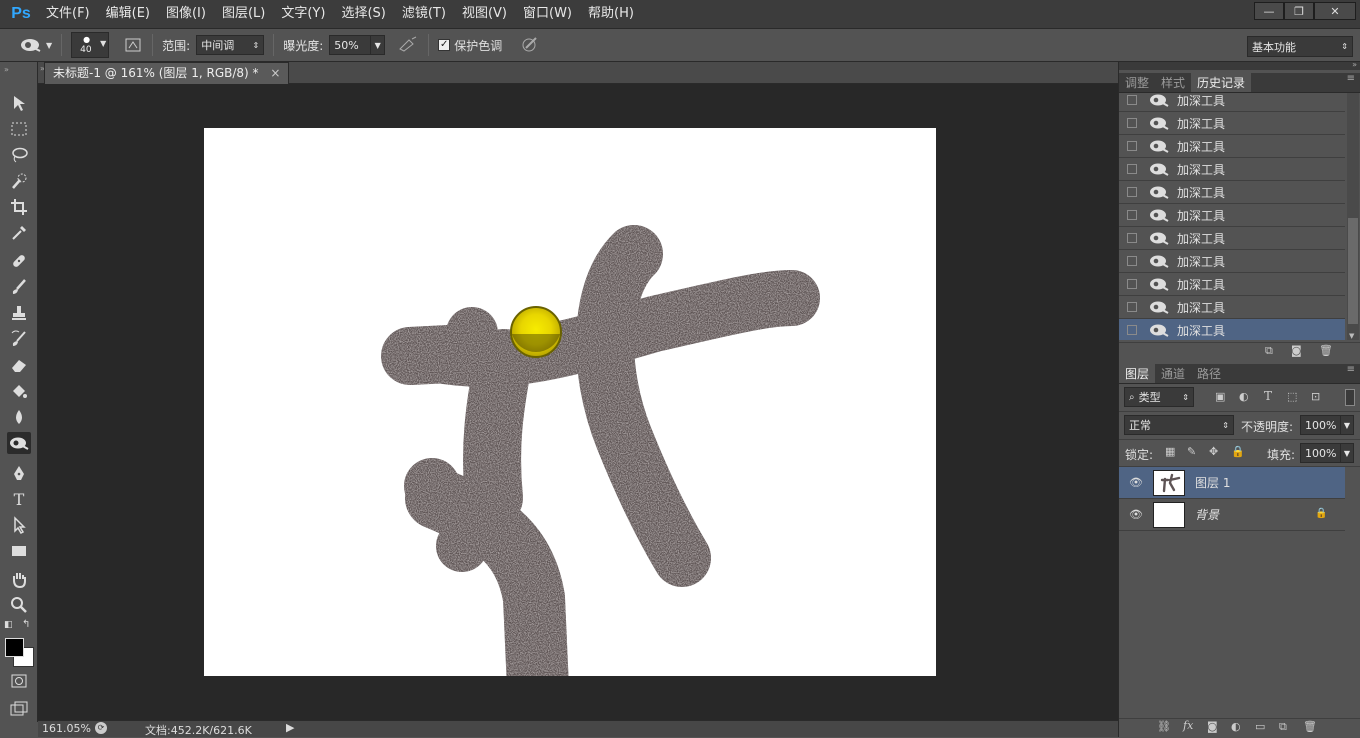 The image size is (1360, 738). Describe the element at coordinates (133, 45) in the screenshot. I see `brush-panel-toggle` at that location.